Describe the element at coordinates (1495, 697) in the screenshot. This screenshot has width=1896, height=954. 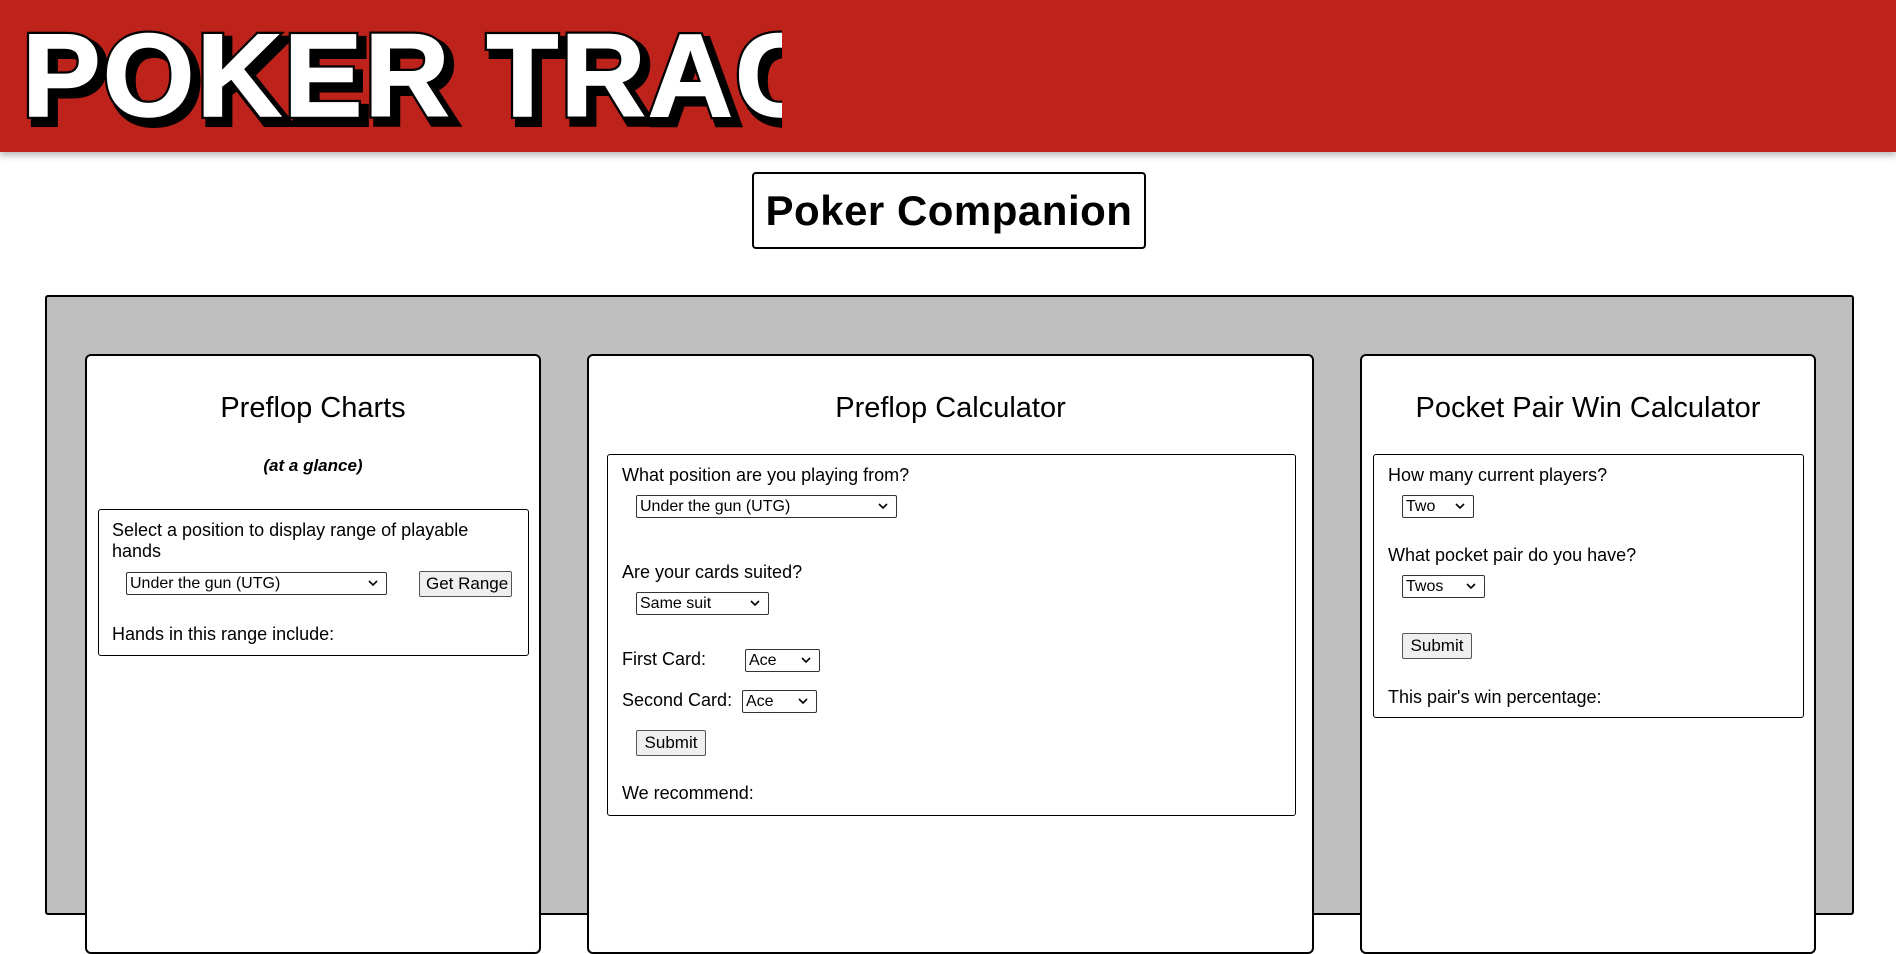
I see `win-percentage-label: This pair's win percentage:` at that location.